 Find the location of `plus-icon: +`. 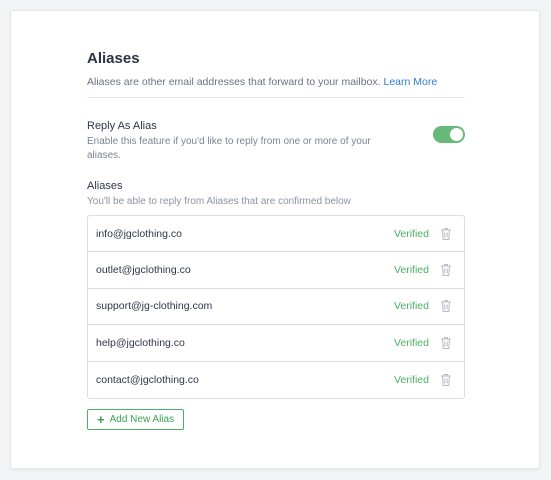

plus-icon: + is located at coordinates (101, 419).